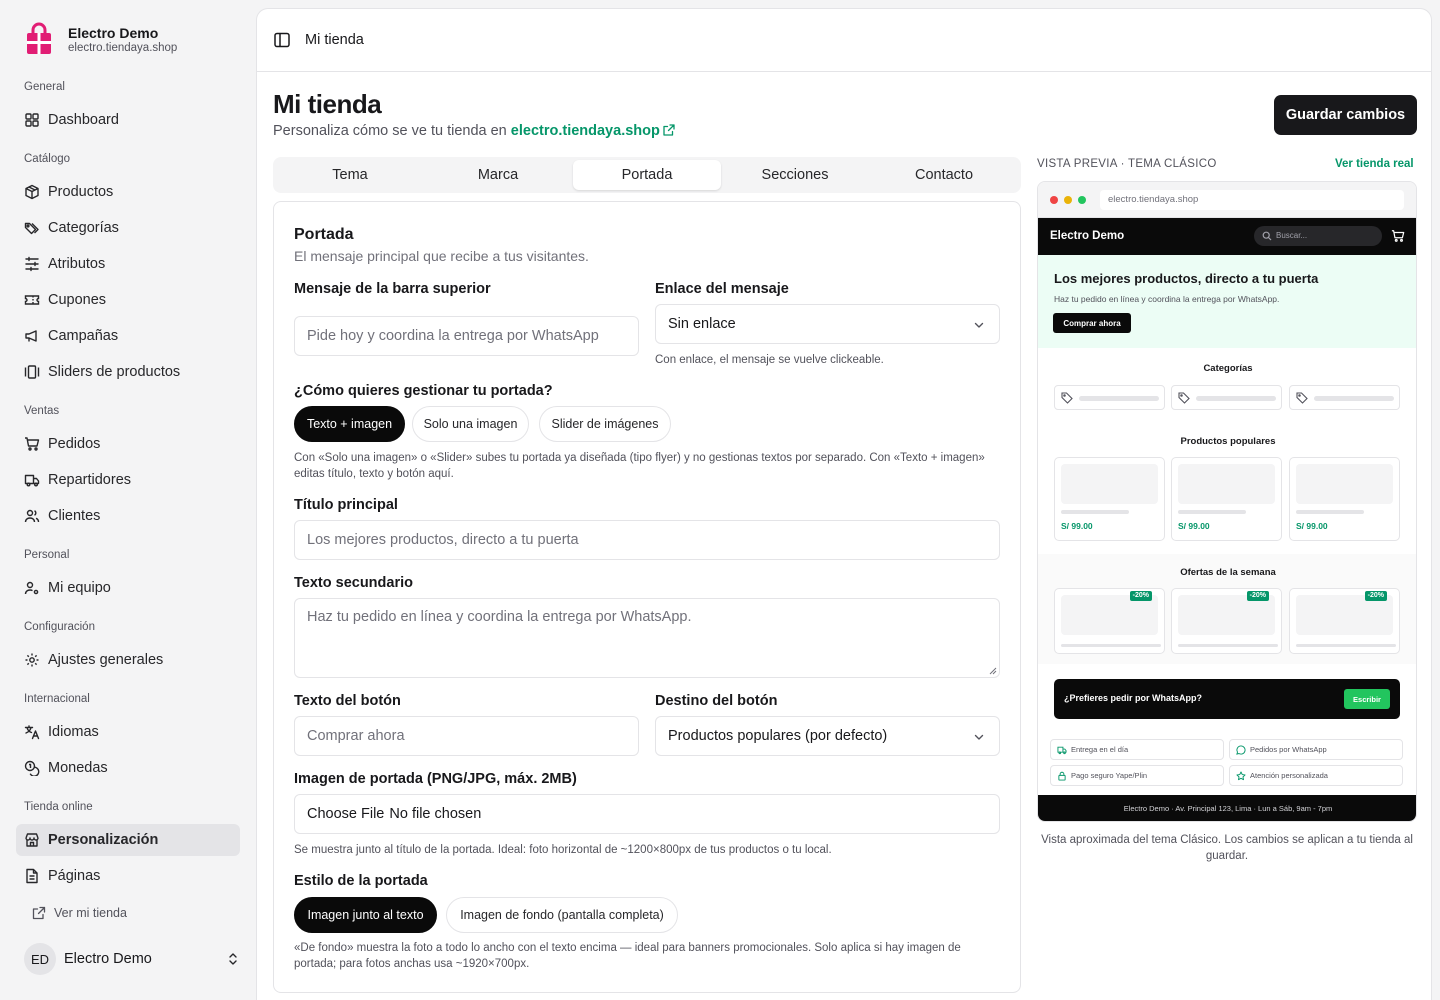 This screenshot has height=1000, width=1440. I want to click on store-domain-text: electro.tiendaya.shop, so click(585, 131).